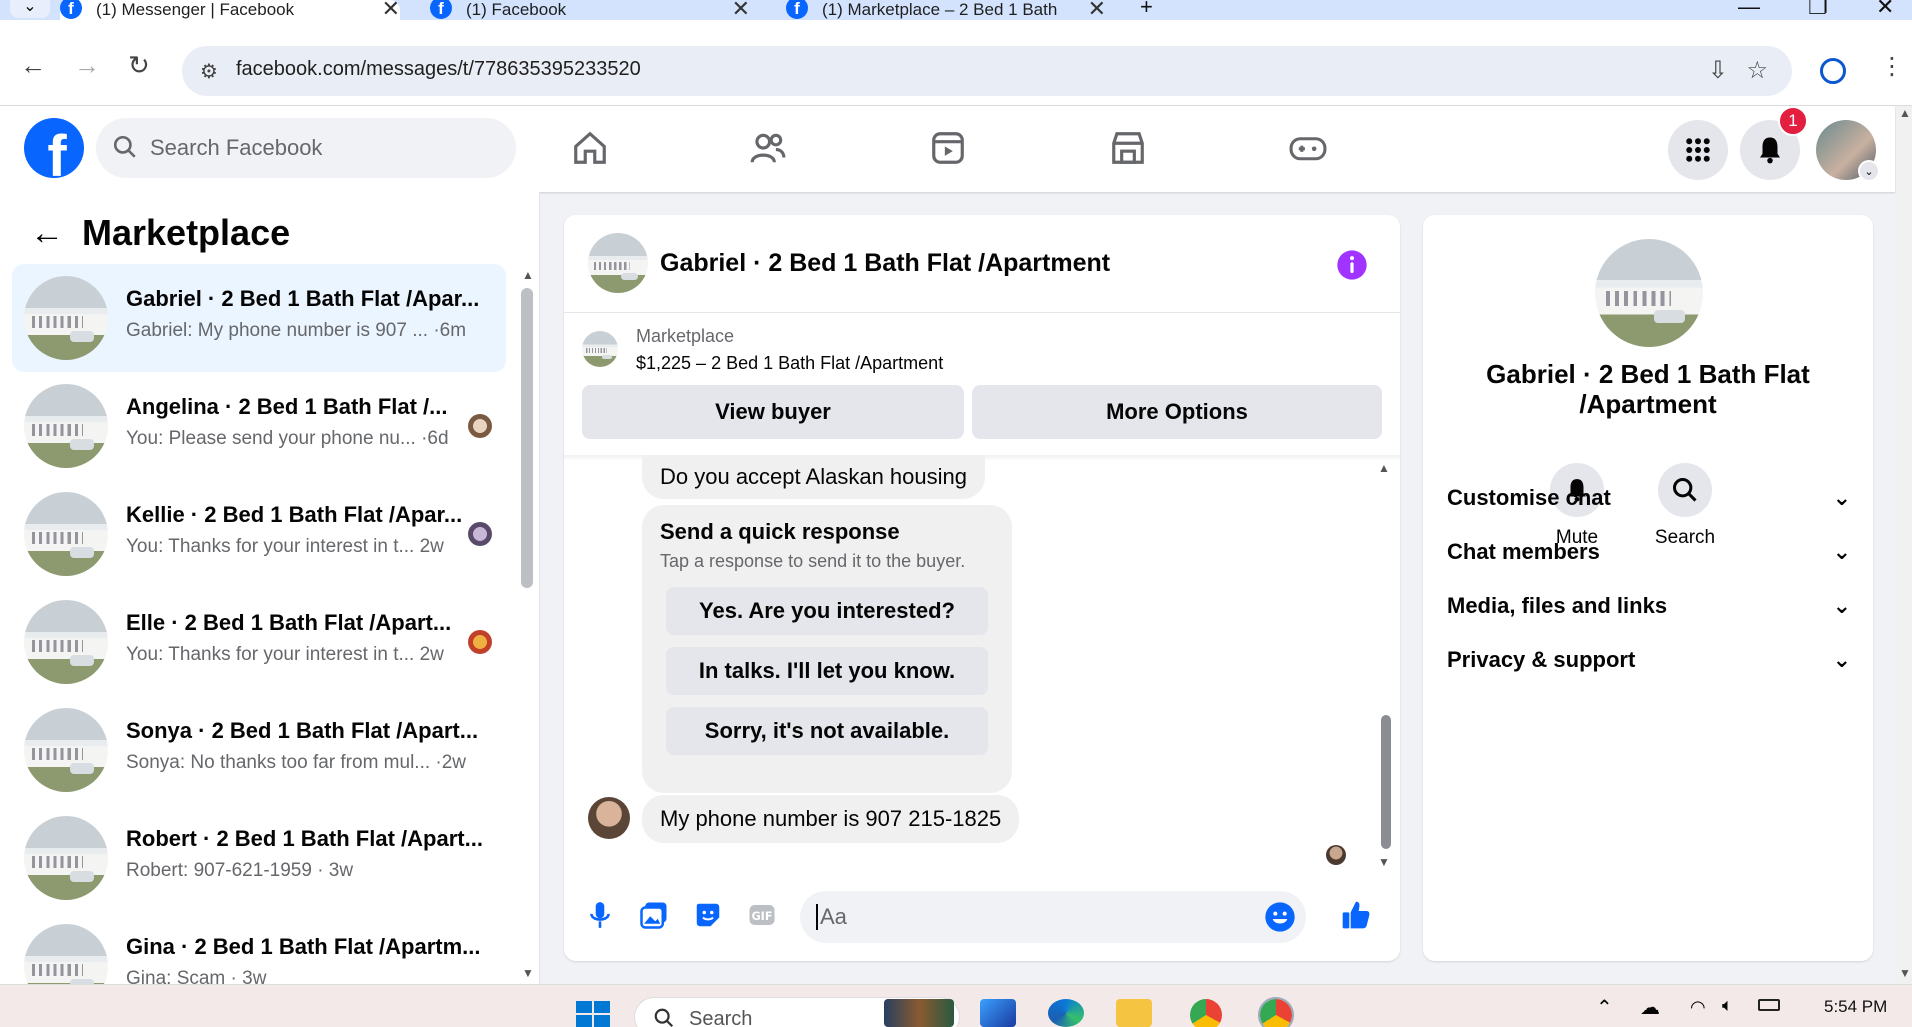 This screenshot has width=1912, height=1027. What do you see at coordinates (1885, 10) in the screenshot?
I see `close-window-icon: ✕` at bounding box center [1885, 10].